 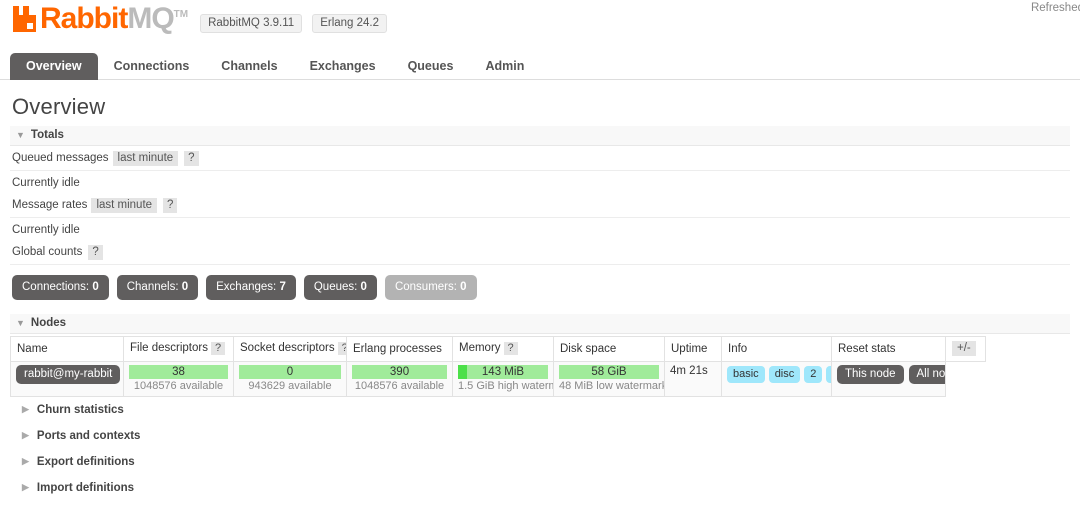 What do you see at coordinates (399, 379) in the screenshot?
I see `cell-erlang-processes: 390 1048576 available` at bounding box center [399, 379].